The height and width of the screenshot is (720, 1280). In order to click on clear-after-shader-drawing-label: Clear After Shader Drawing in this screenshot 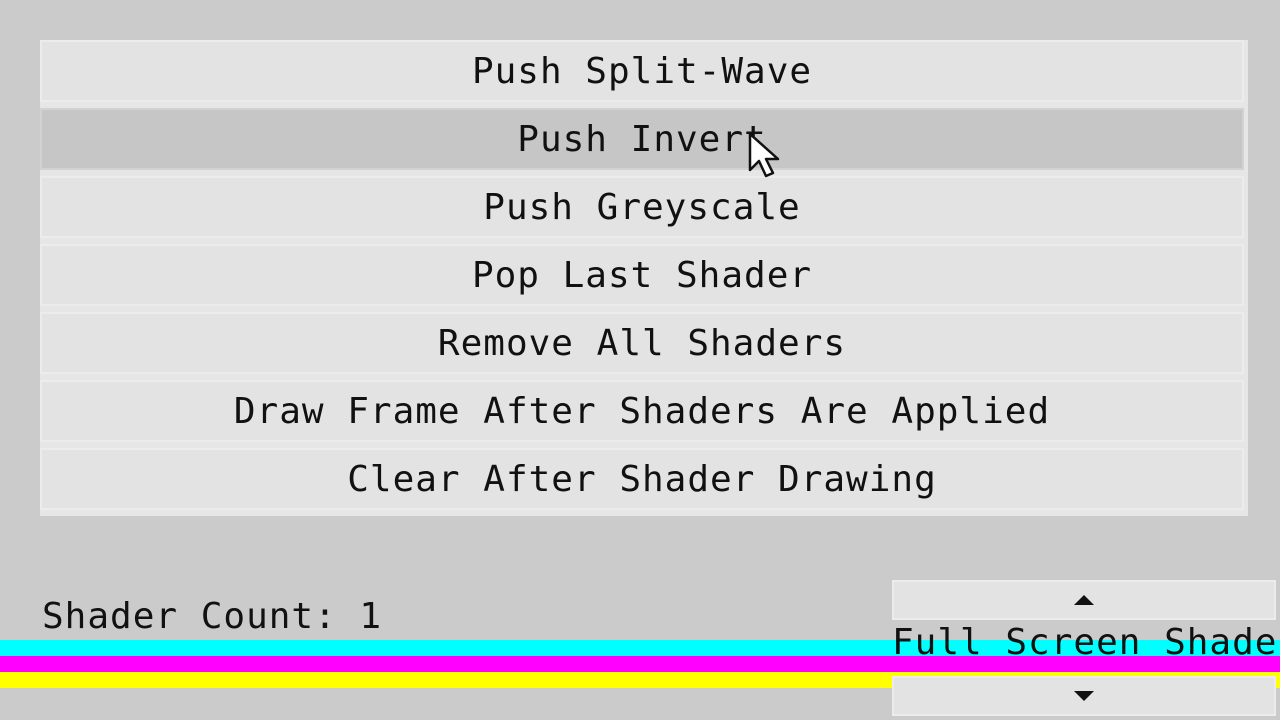, I will do `click(642, 479)`.